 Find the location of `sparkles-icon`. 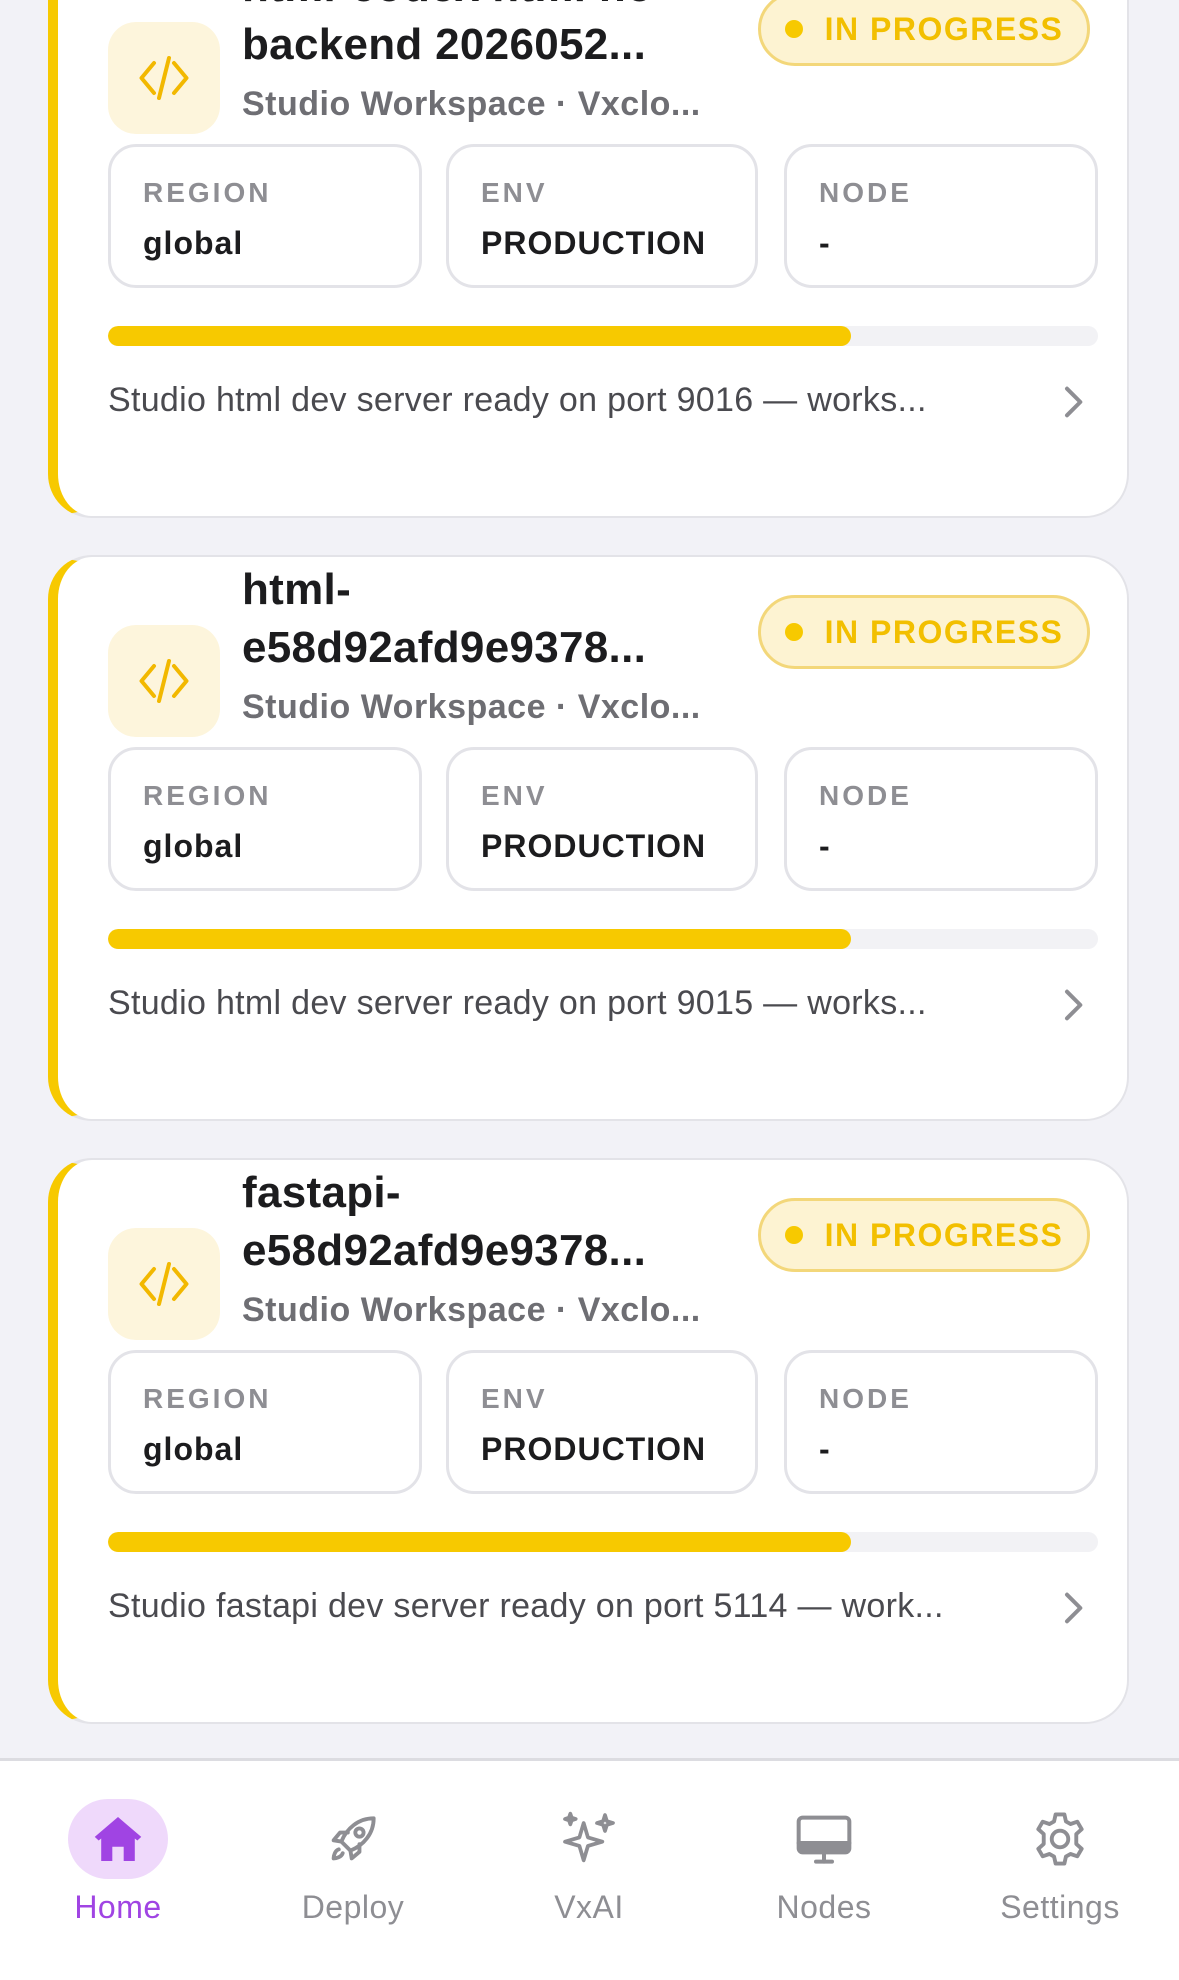

sparkles-icon is located at coordinates (589, 1839).